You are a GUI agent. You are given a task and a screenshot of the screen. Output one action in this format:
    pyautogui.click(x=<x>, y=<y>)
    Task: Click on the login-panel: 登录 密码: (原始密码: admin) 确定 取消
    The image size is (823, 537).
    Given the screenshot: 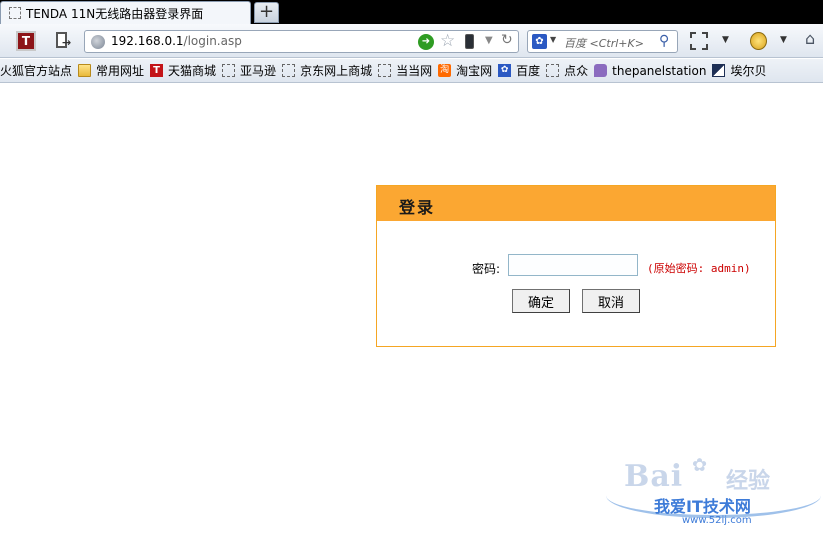 What is the action you would take?
    pyautogui.click(x=576, y=266)
    